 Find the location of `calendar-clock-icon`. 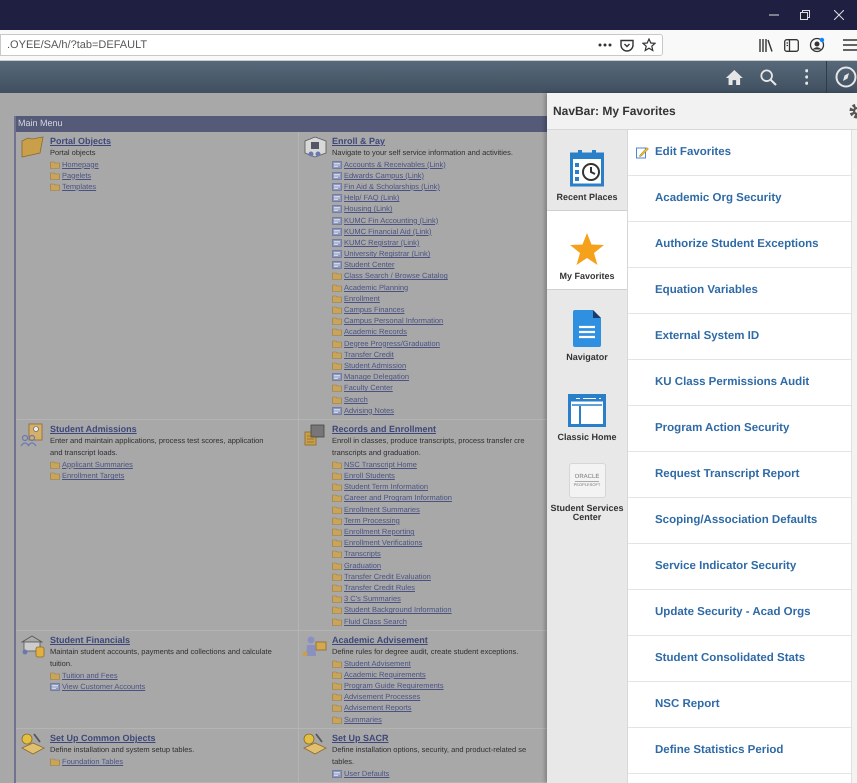

calendar-clock-icon is located at coordinates (587, 168).